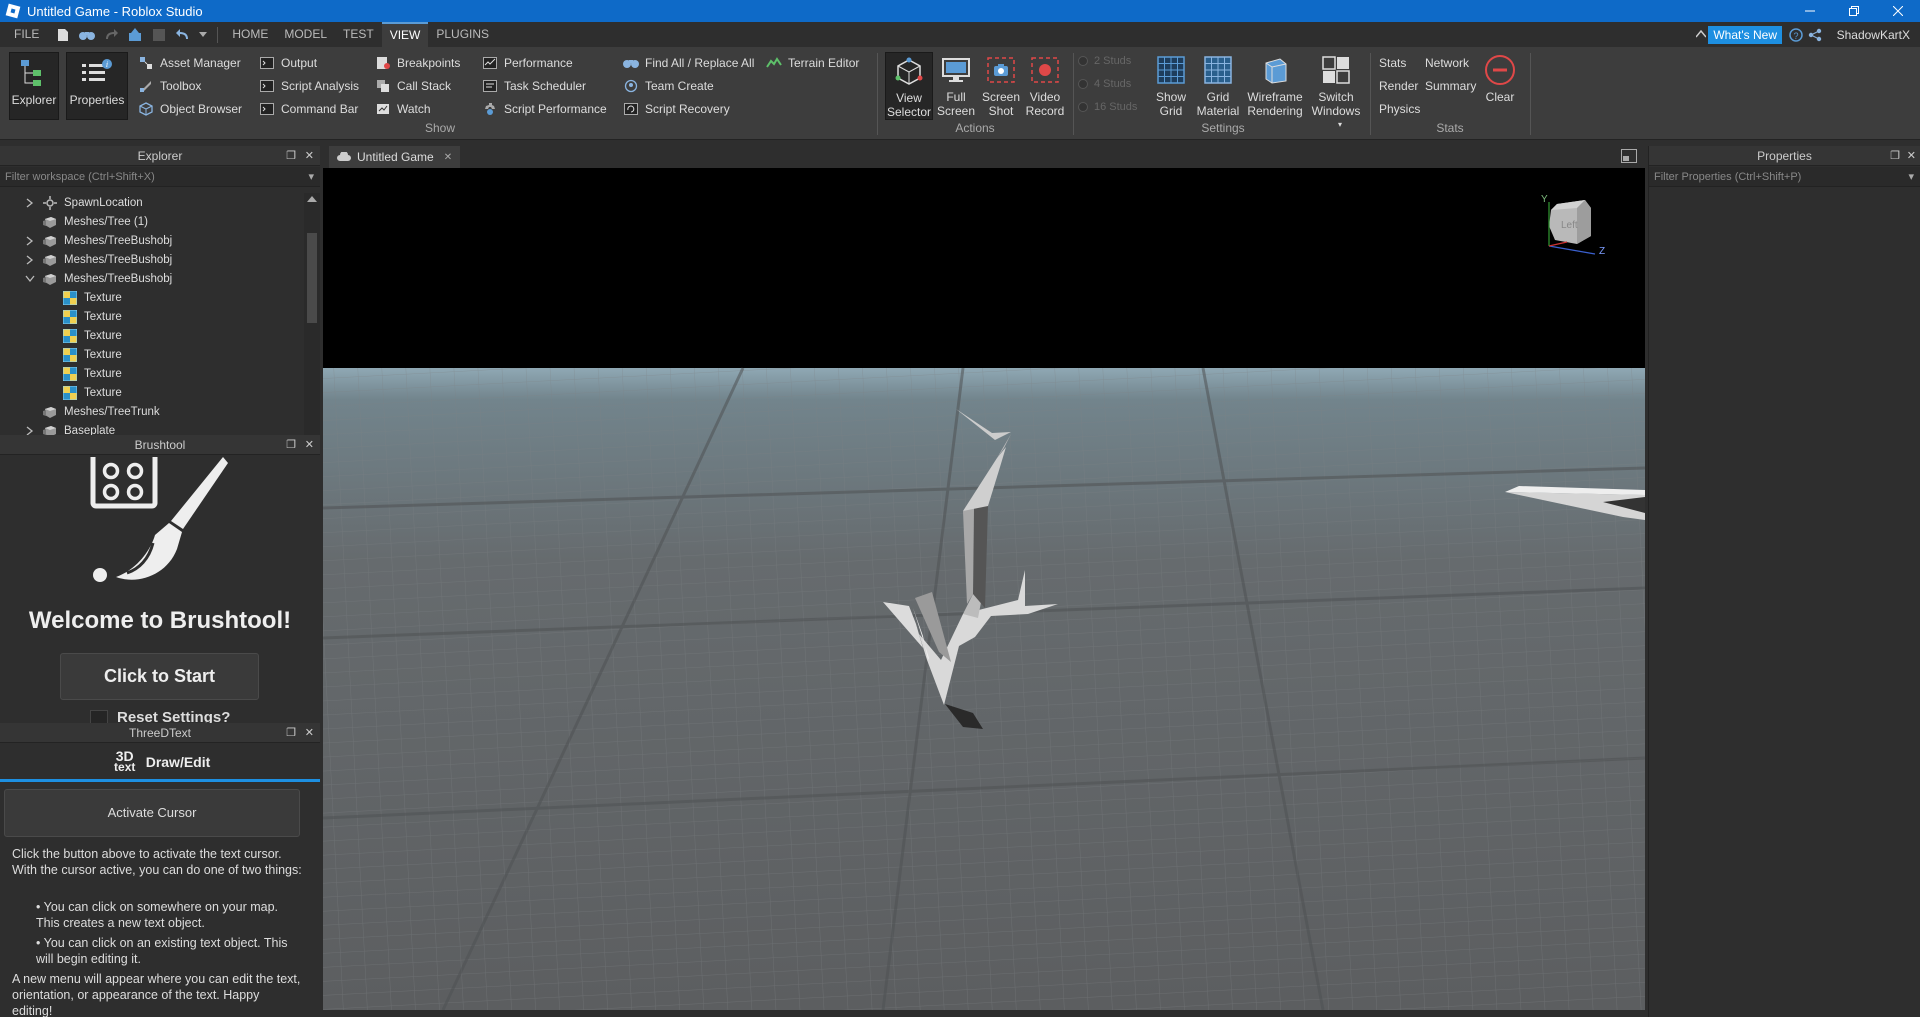 Image resolution: width=1920 pixels, height=1017 pixels. What do you see at coordinates (1218, 86) in the screenshot?
I see `grid-material-button: Grid Material` at bounding box center [1218, 86].